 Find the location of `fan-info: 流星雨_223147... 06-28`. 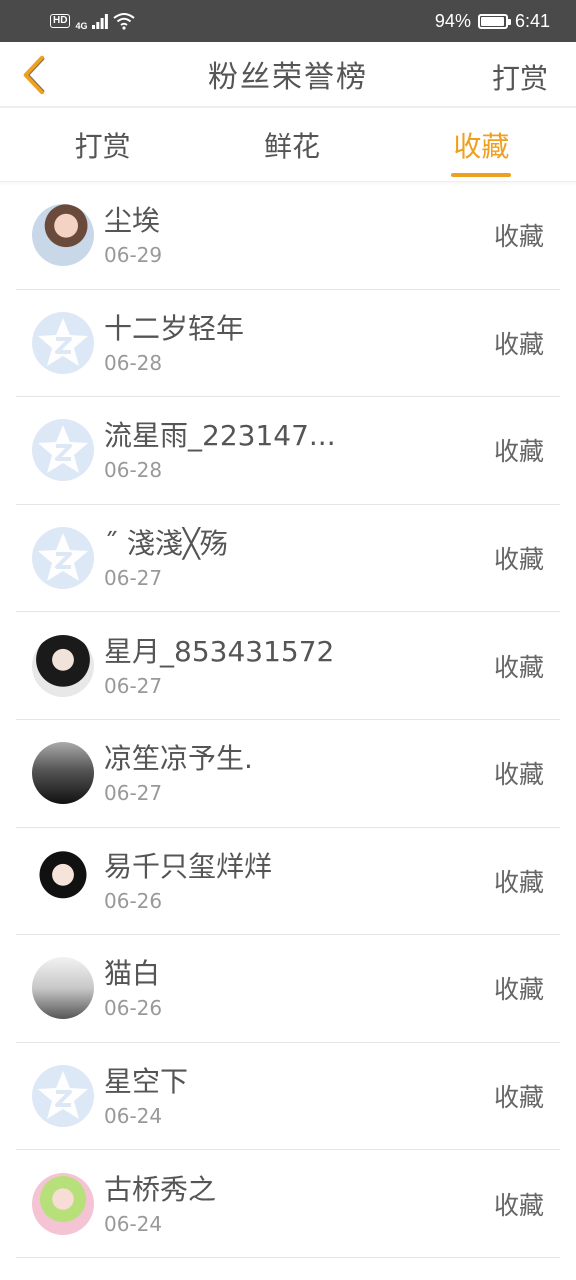

fan-info: 流星雨_223147... 06-28 is located at coordinates (299, 450).